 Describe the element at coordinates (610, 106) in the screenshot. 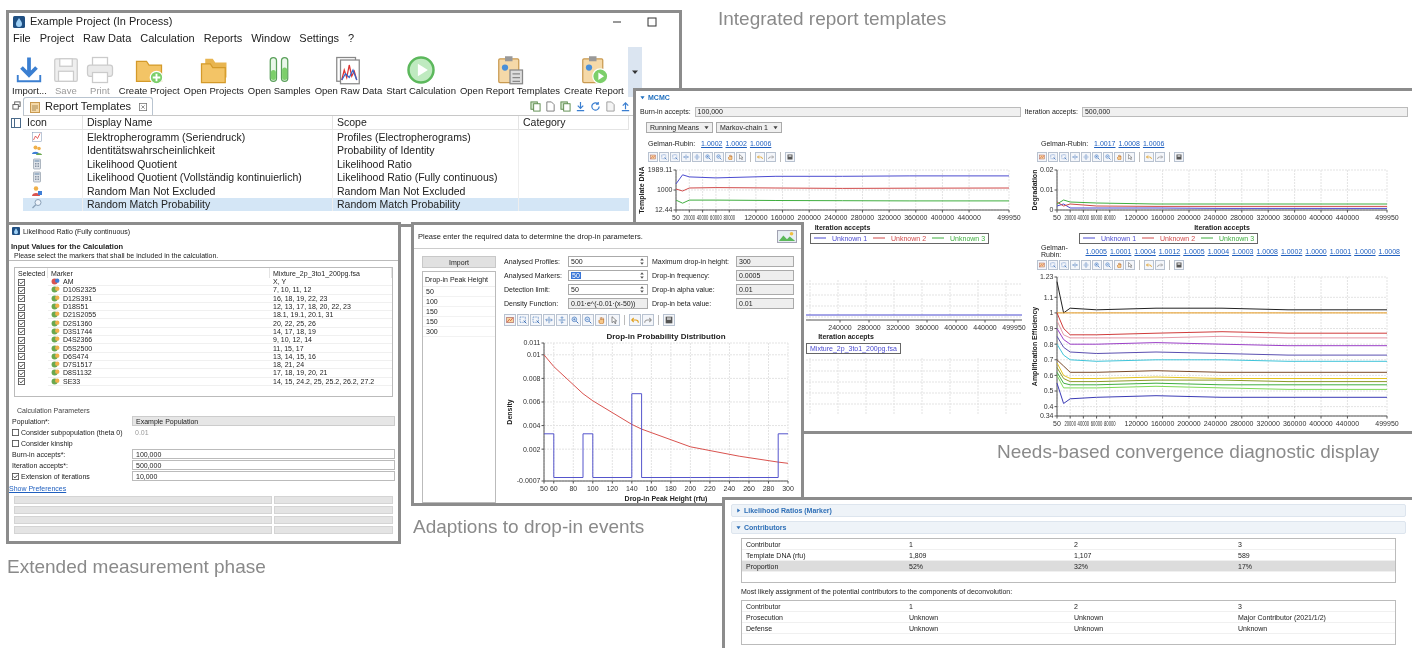

I see `document-icon` at that location.